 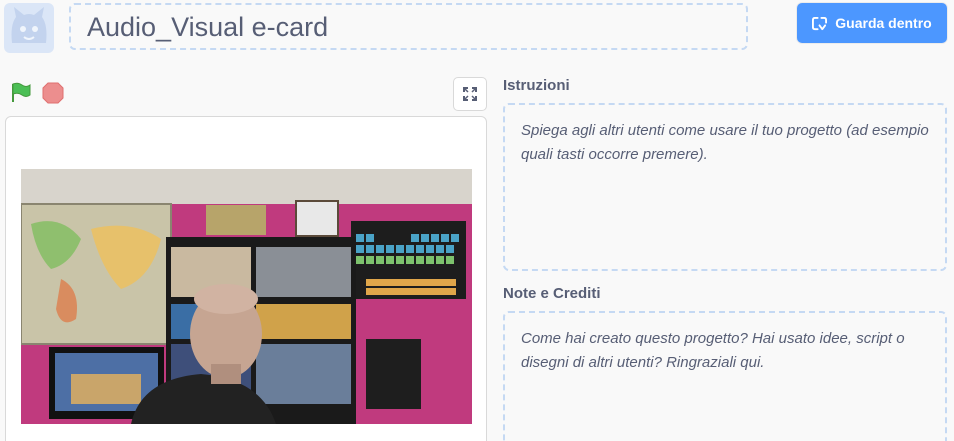 I want to click on fullscreen-button, so click(x=470, y=94).